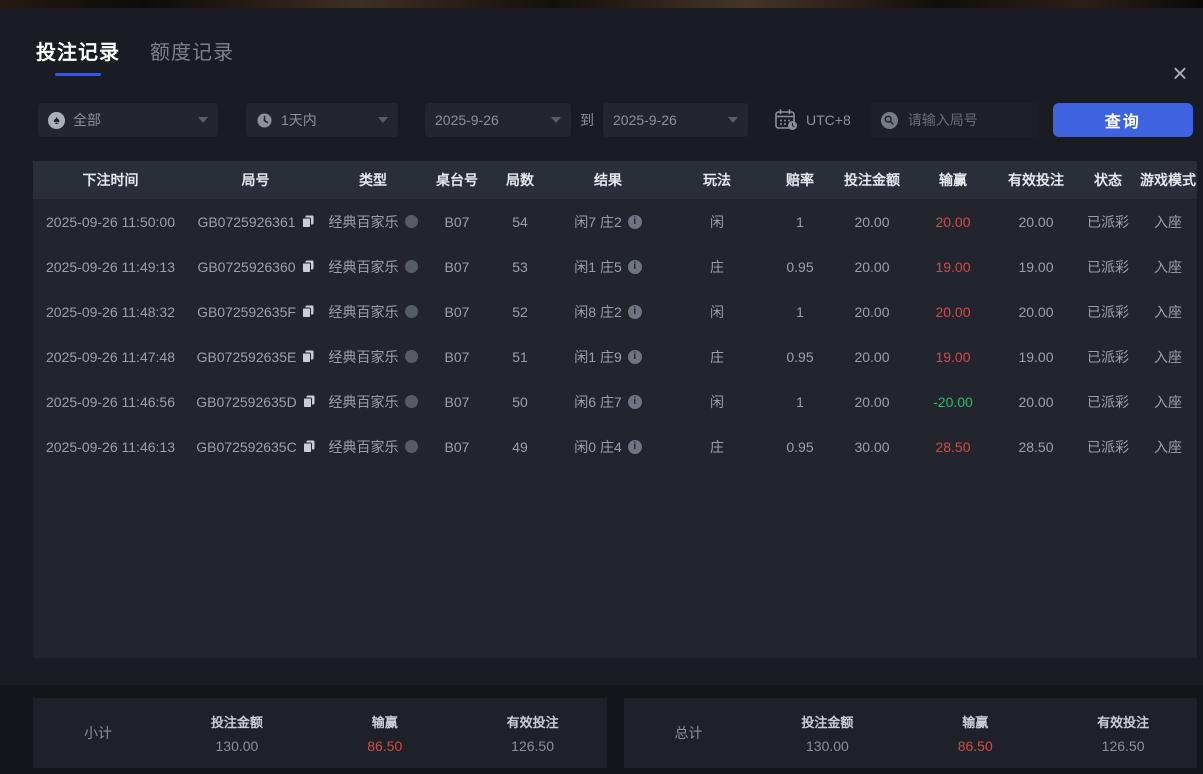 This screenshot has width=1203, height=774. Describe the element at coordinates (78, 53) in the screenshot. I see `tab-bet-records-label: 投注记录` at that location.